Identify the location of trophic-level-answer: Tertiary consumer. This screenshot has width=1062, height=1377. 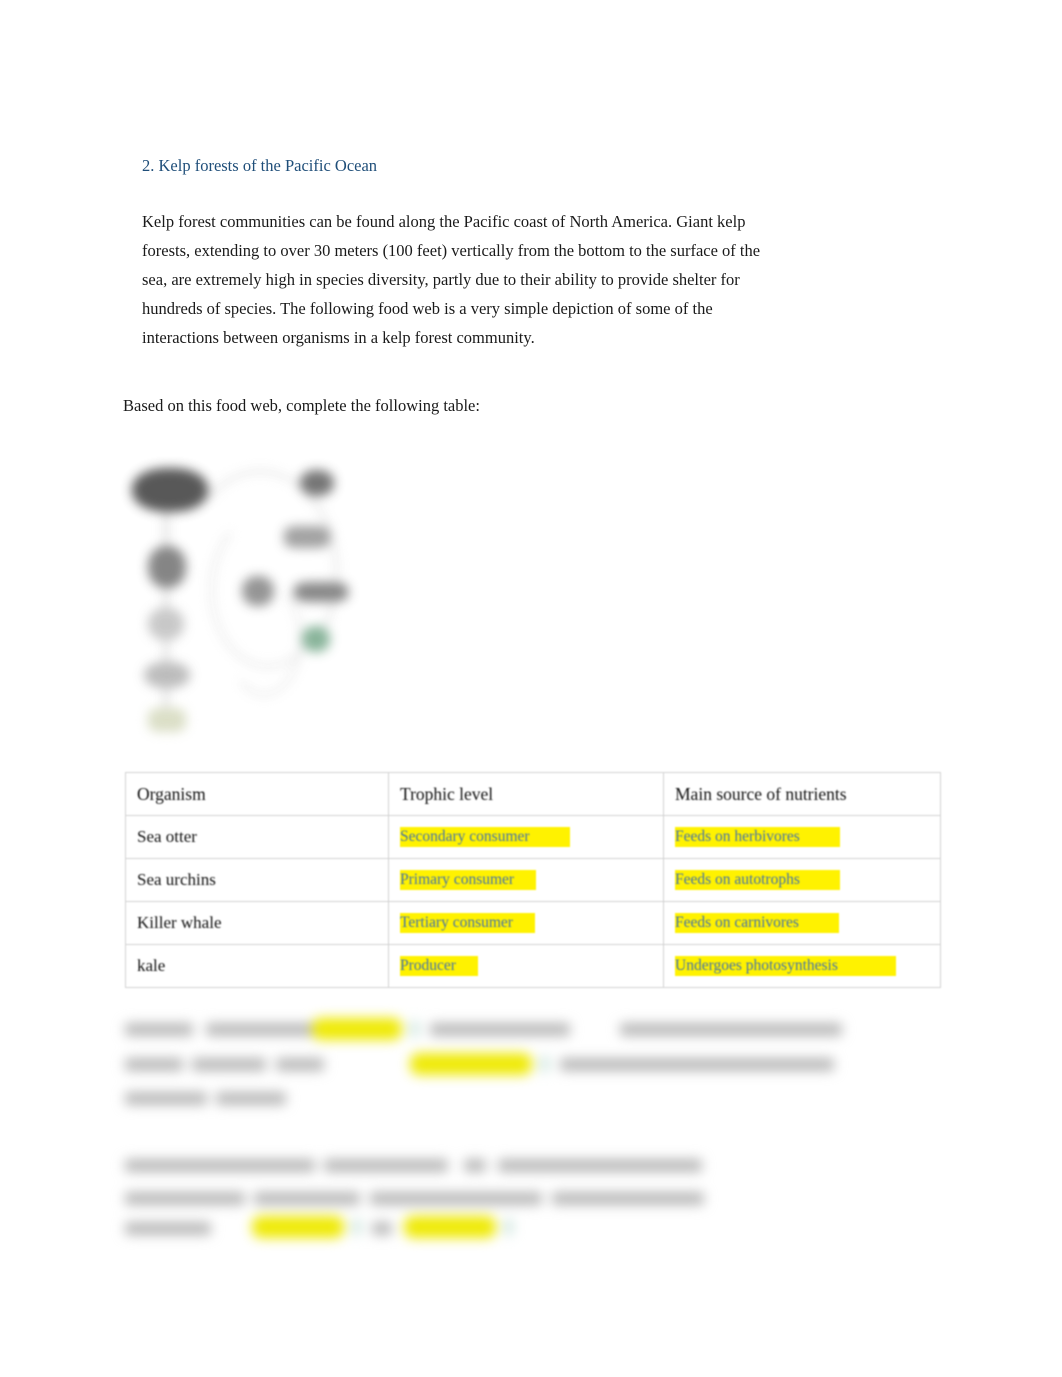
(526, 923).